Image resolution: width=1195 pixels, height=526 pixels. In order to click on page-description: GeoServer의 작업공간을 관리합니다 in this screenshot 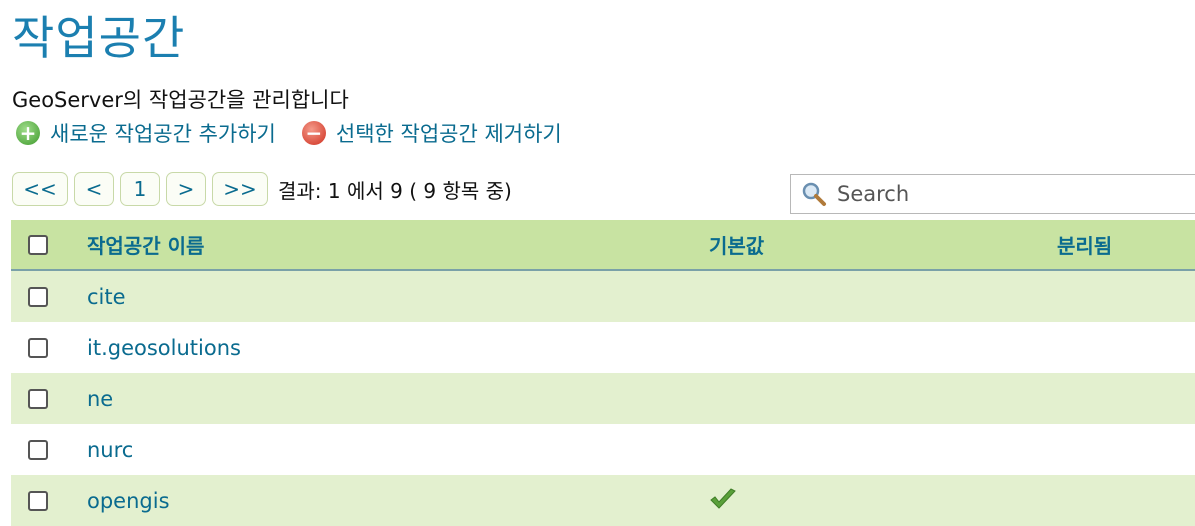, I will do `click(180, 100)`.